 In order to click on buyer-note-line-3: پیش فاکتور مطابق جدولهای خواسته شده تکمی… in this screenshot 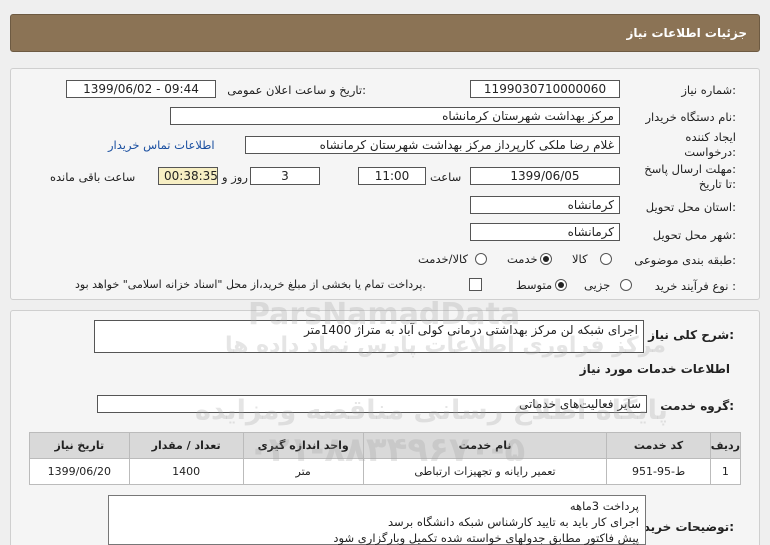, I will do `click(486, 538)`.